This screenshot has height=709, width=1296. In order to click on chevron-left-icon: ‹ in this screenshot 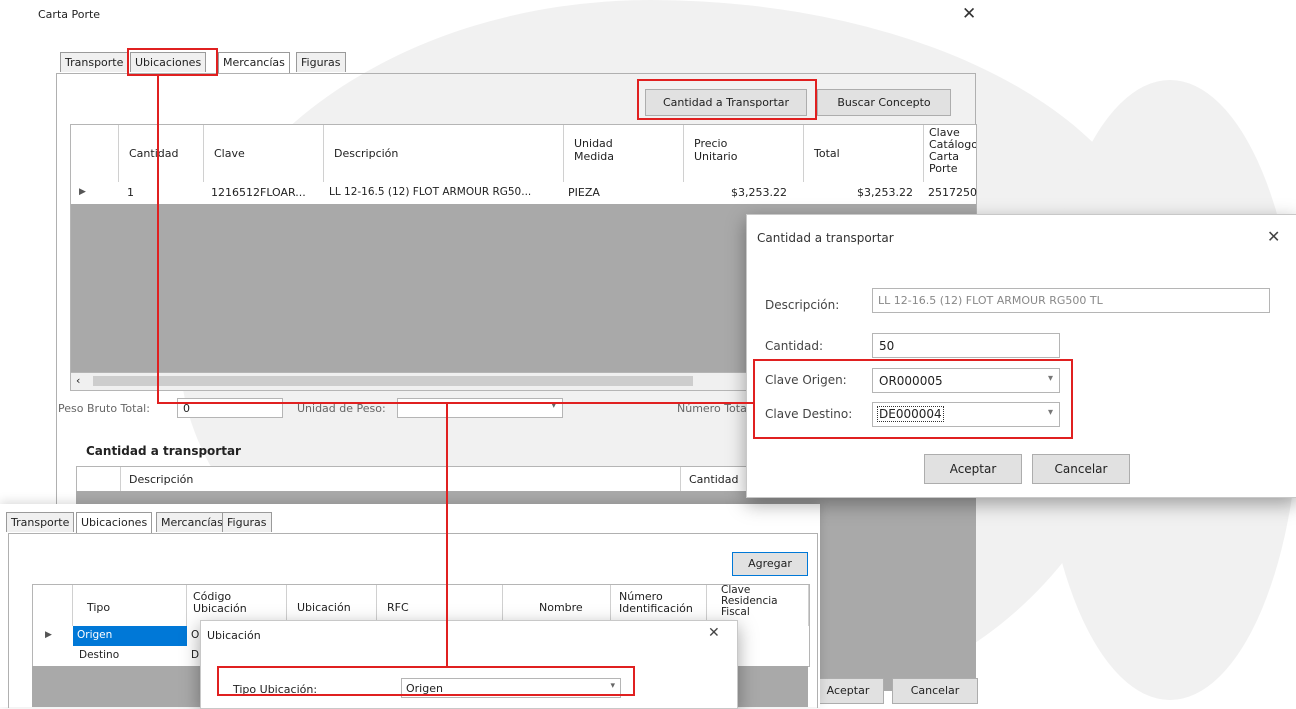, I will do `click(78, 380)`.